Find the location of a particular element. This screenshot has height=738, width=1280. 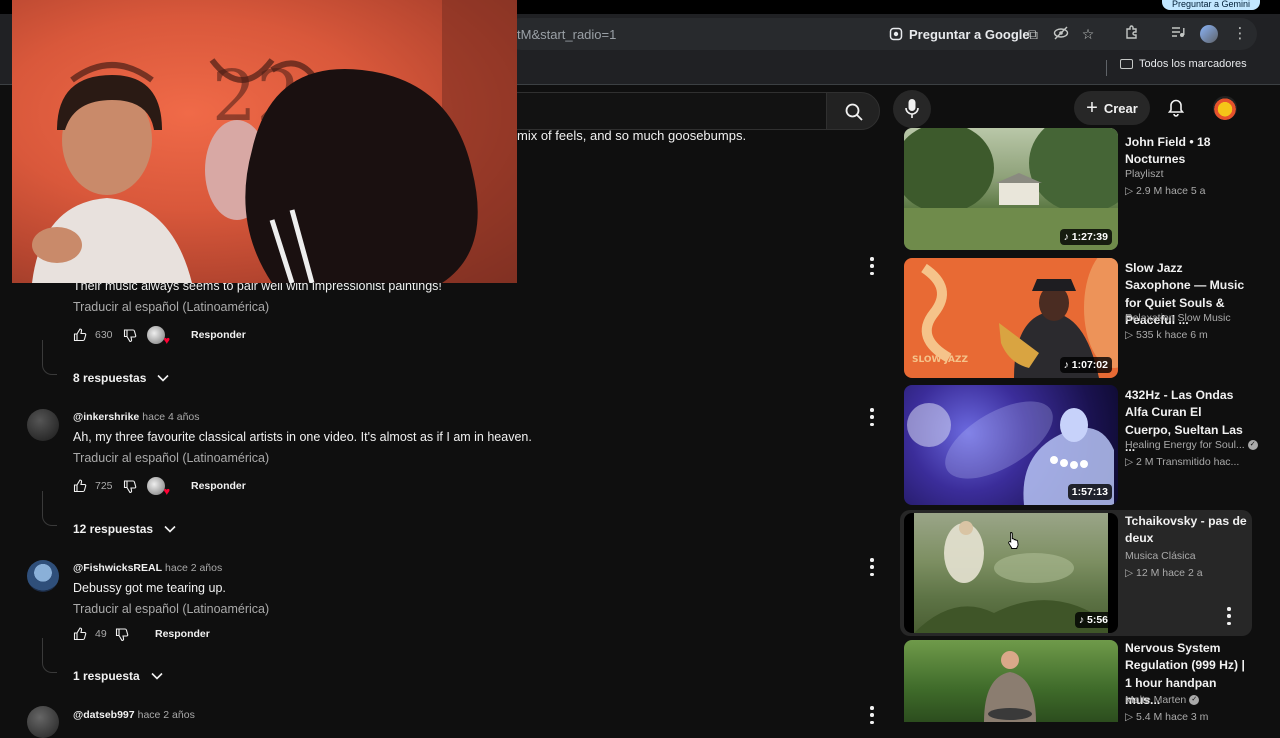

thread-connector is located at coordinates (49, 357).